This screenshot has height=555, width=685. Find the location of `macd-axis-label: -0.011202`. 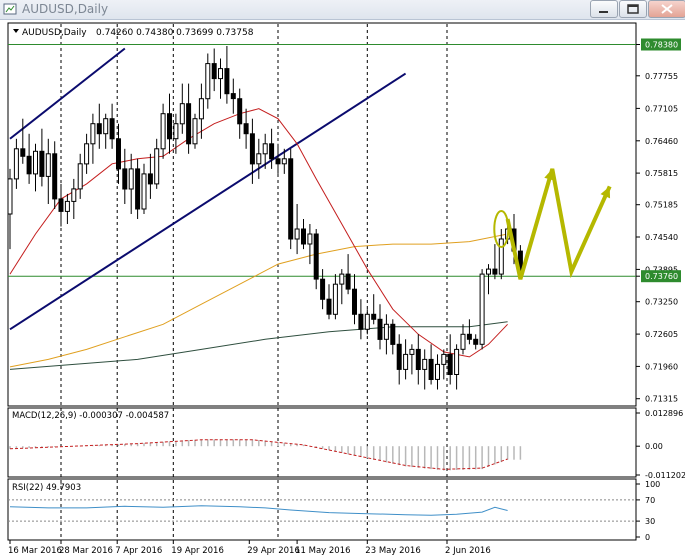

macd-axis-label: -0.011202 is located at coordinates (665, 475).